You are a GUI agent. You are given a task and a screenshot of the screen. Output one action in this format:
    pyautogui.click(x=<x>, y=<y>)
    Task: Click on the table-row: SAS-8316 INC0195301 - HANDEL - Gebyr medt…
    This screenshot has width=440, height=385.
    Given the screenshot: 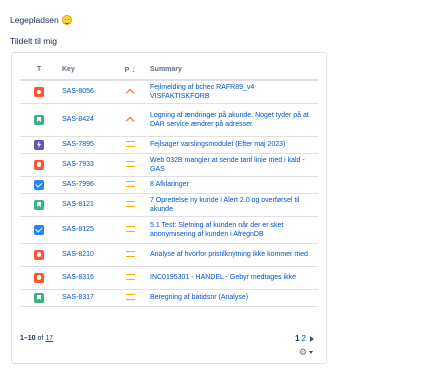 What is the action you would take?
    pyautogui.click(x=169, y=278)
    